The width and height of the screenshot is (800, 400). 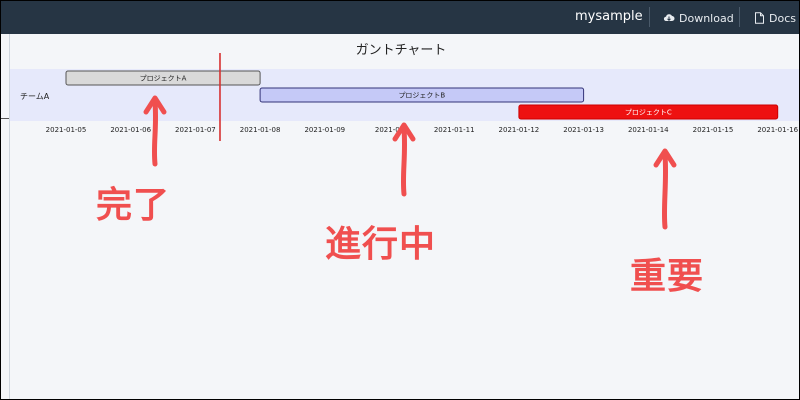 What do you see at coordinates (519, 130) in the screenshot?
I see `x-tick-label: 2021-01-12` at bounding box center [519, 130].